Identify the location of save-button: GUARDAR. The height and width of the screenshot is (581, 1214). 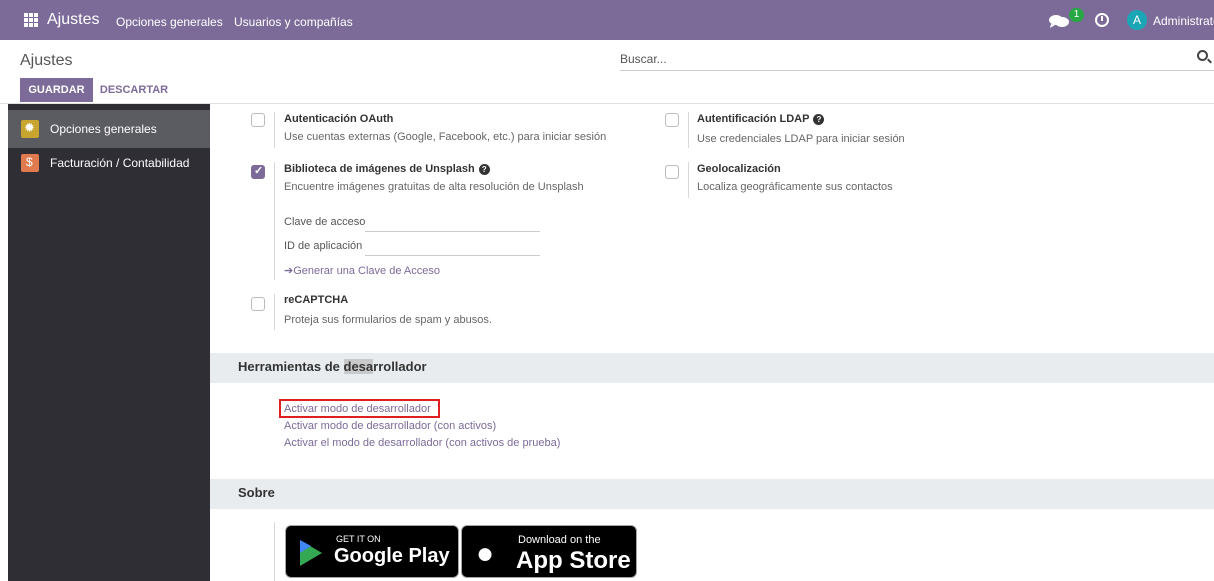
(56, 90).